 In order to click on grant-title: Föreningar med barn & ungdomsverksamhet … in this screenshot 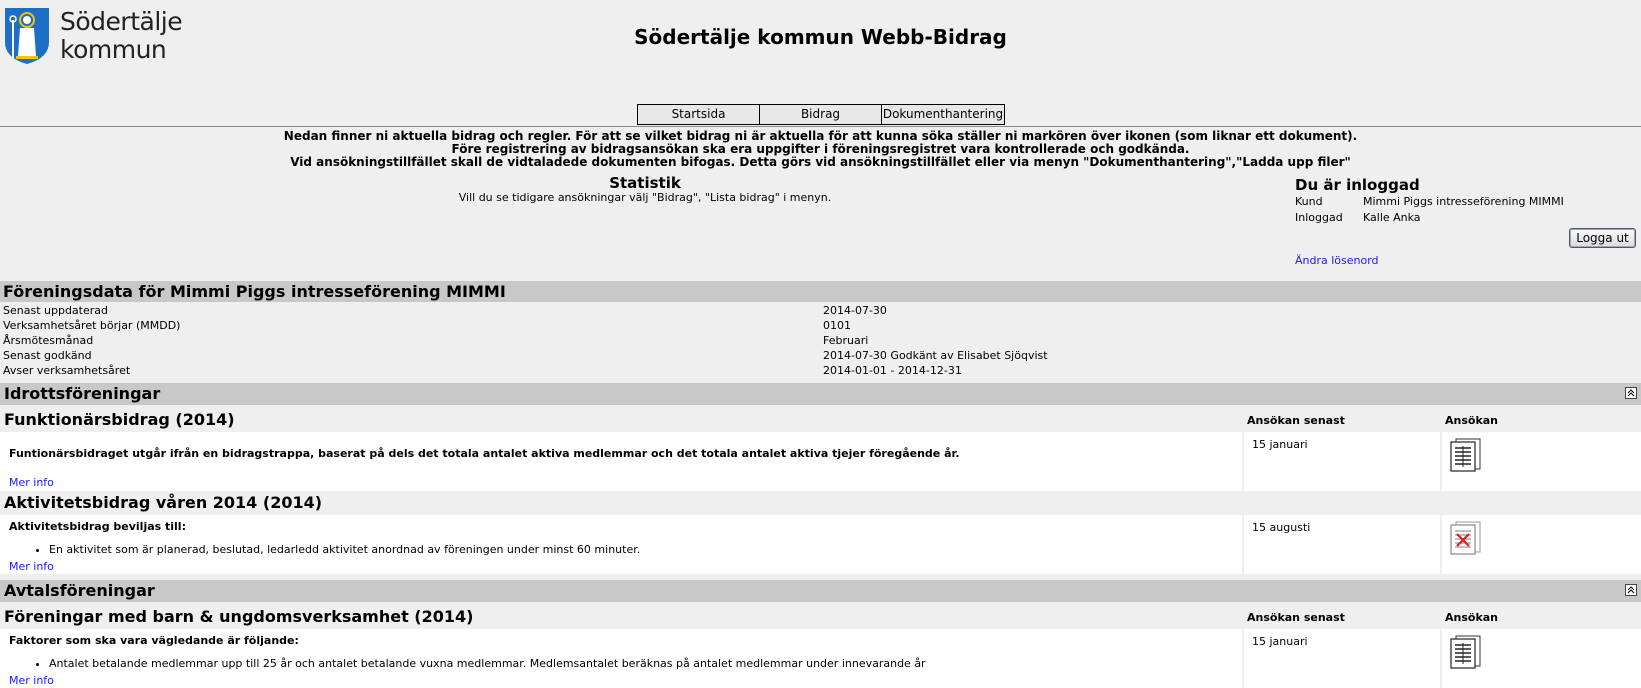, I will do `click(239, 616)`.